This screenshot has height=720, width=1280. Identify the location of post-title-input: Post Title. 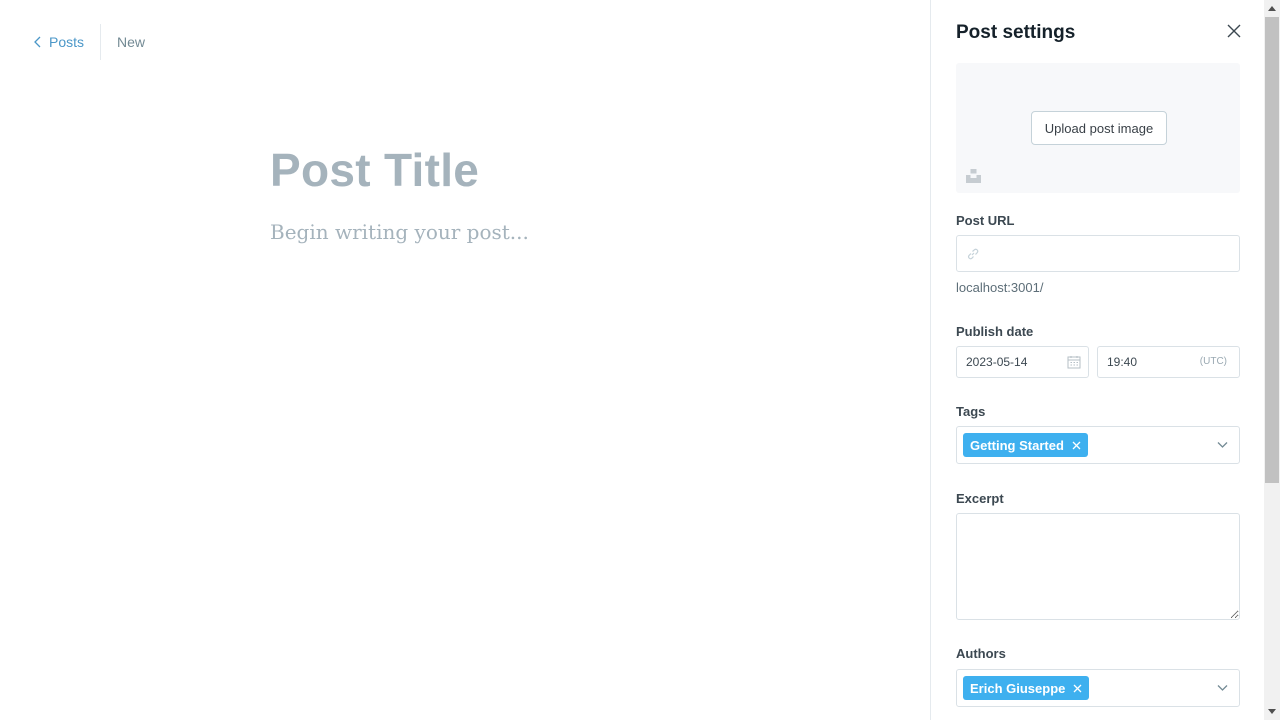
(374, 170).